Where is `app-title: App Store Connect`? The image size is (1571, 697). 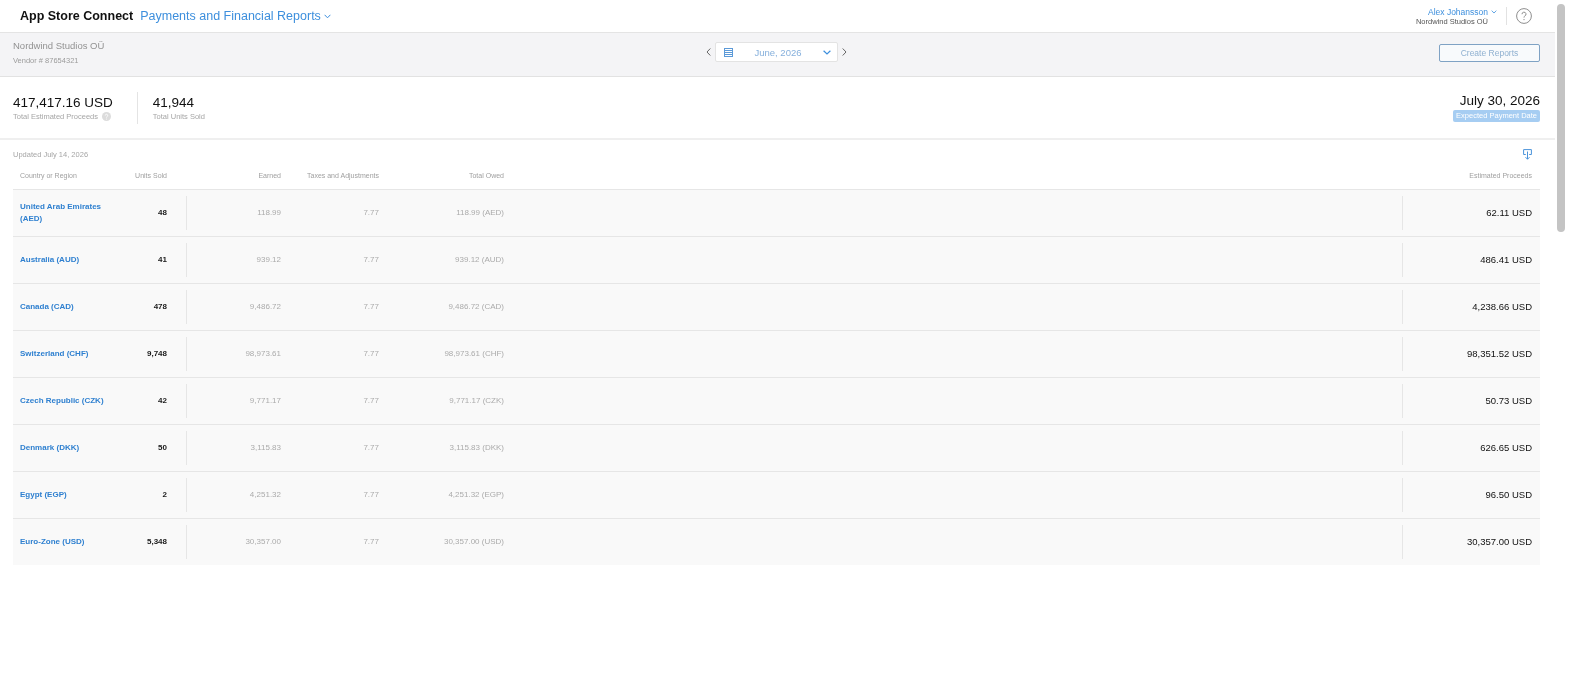 app-title: App Store Connect is located at coordinates (77, 16).